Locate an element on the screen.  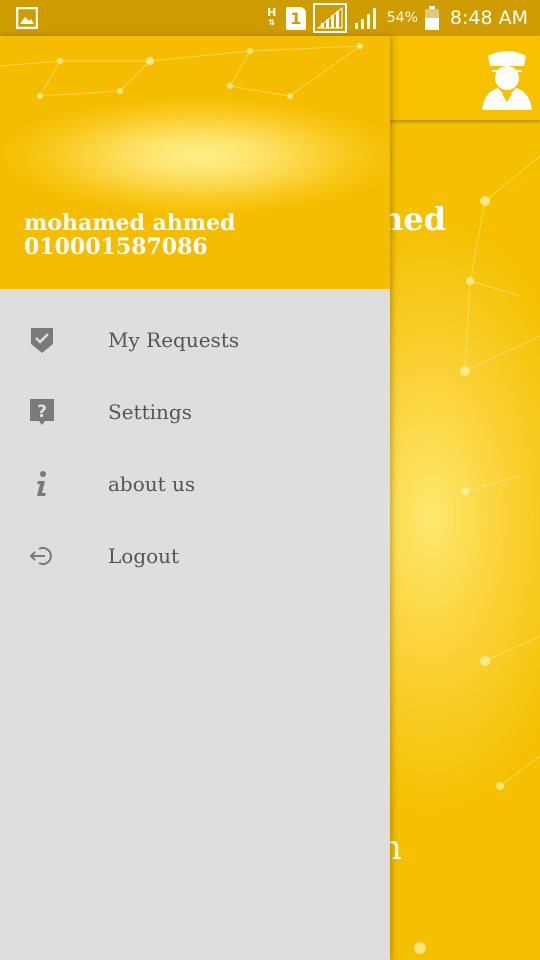
user-phone: 010001587086 is located at coordinates (116, 247).